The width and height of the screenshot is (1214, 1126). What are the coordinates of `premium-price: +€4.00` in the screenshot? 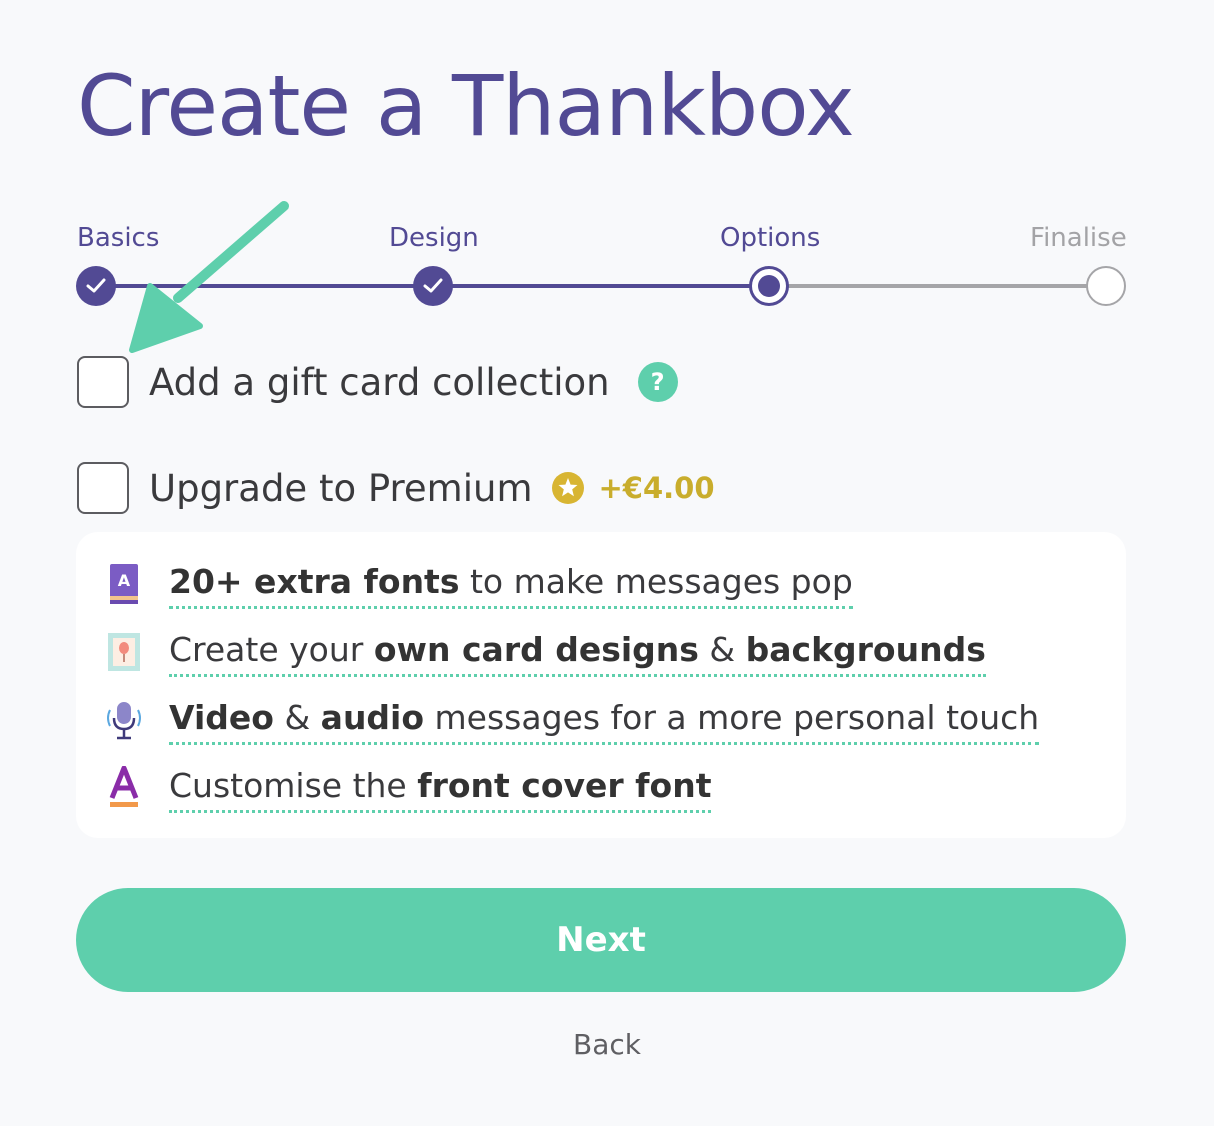 It's located at (656, 488).